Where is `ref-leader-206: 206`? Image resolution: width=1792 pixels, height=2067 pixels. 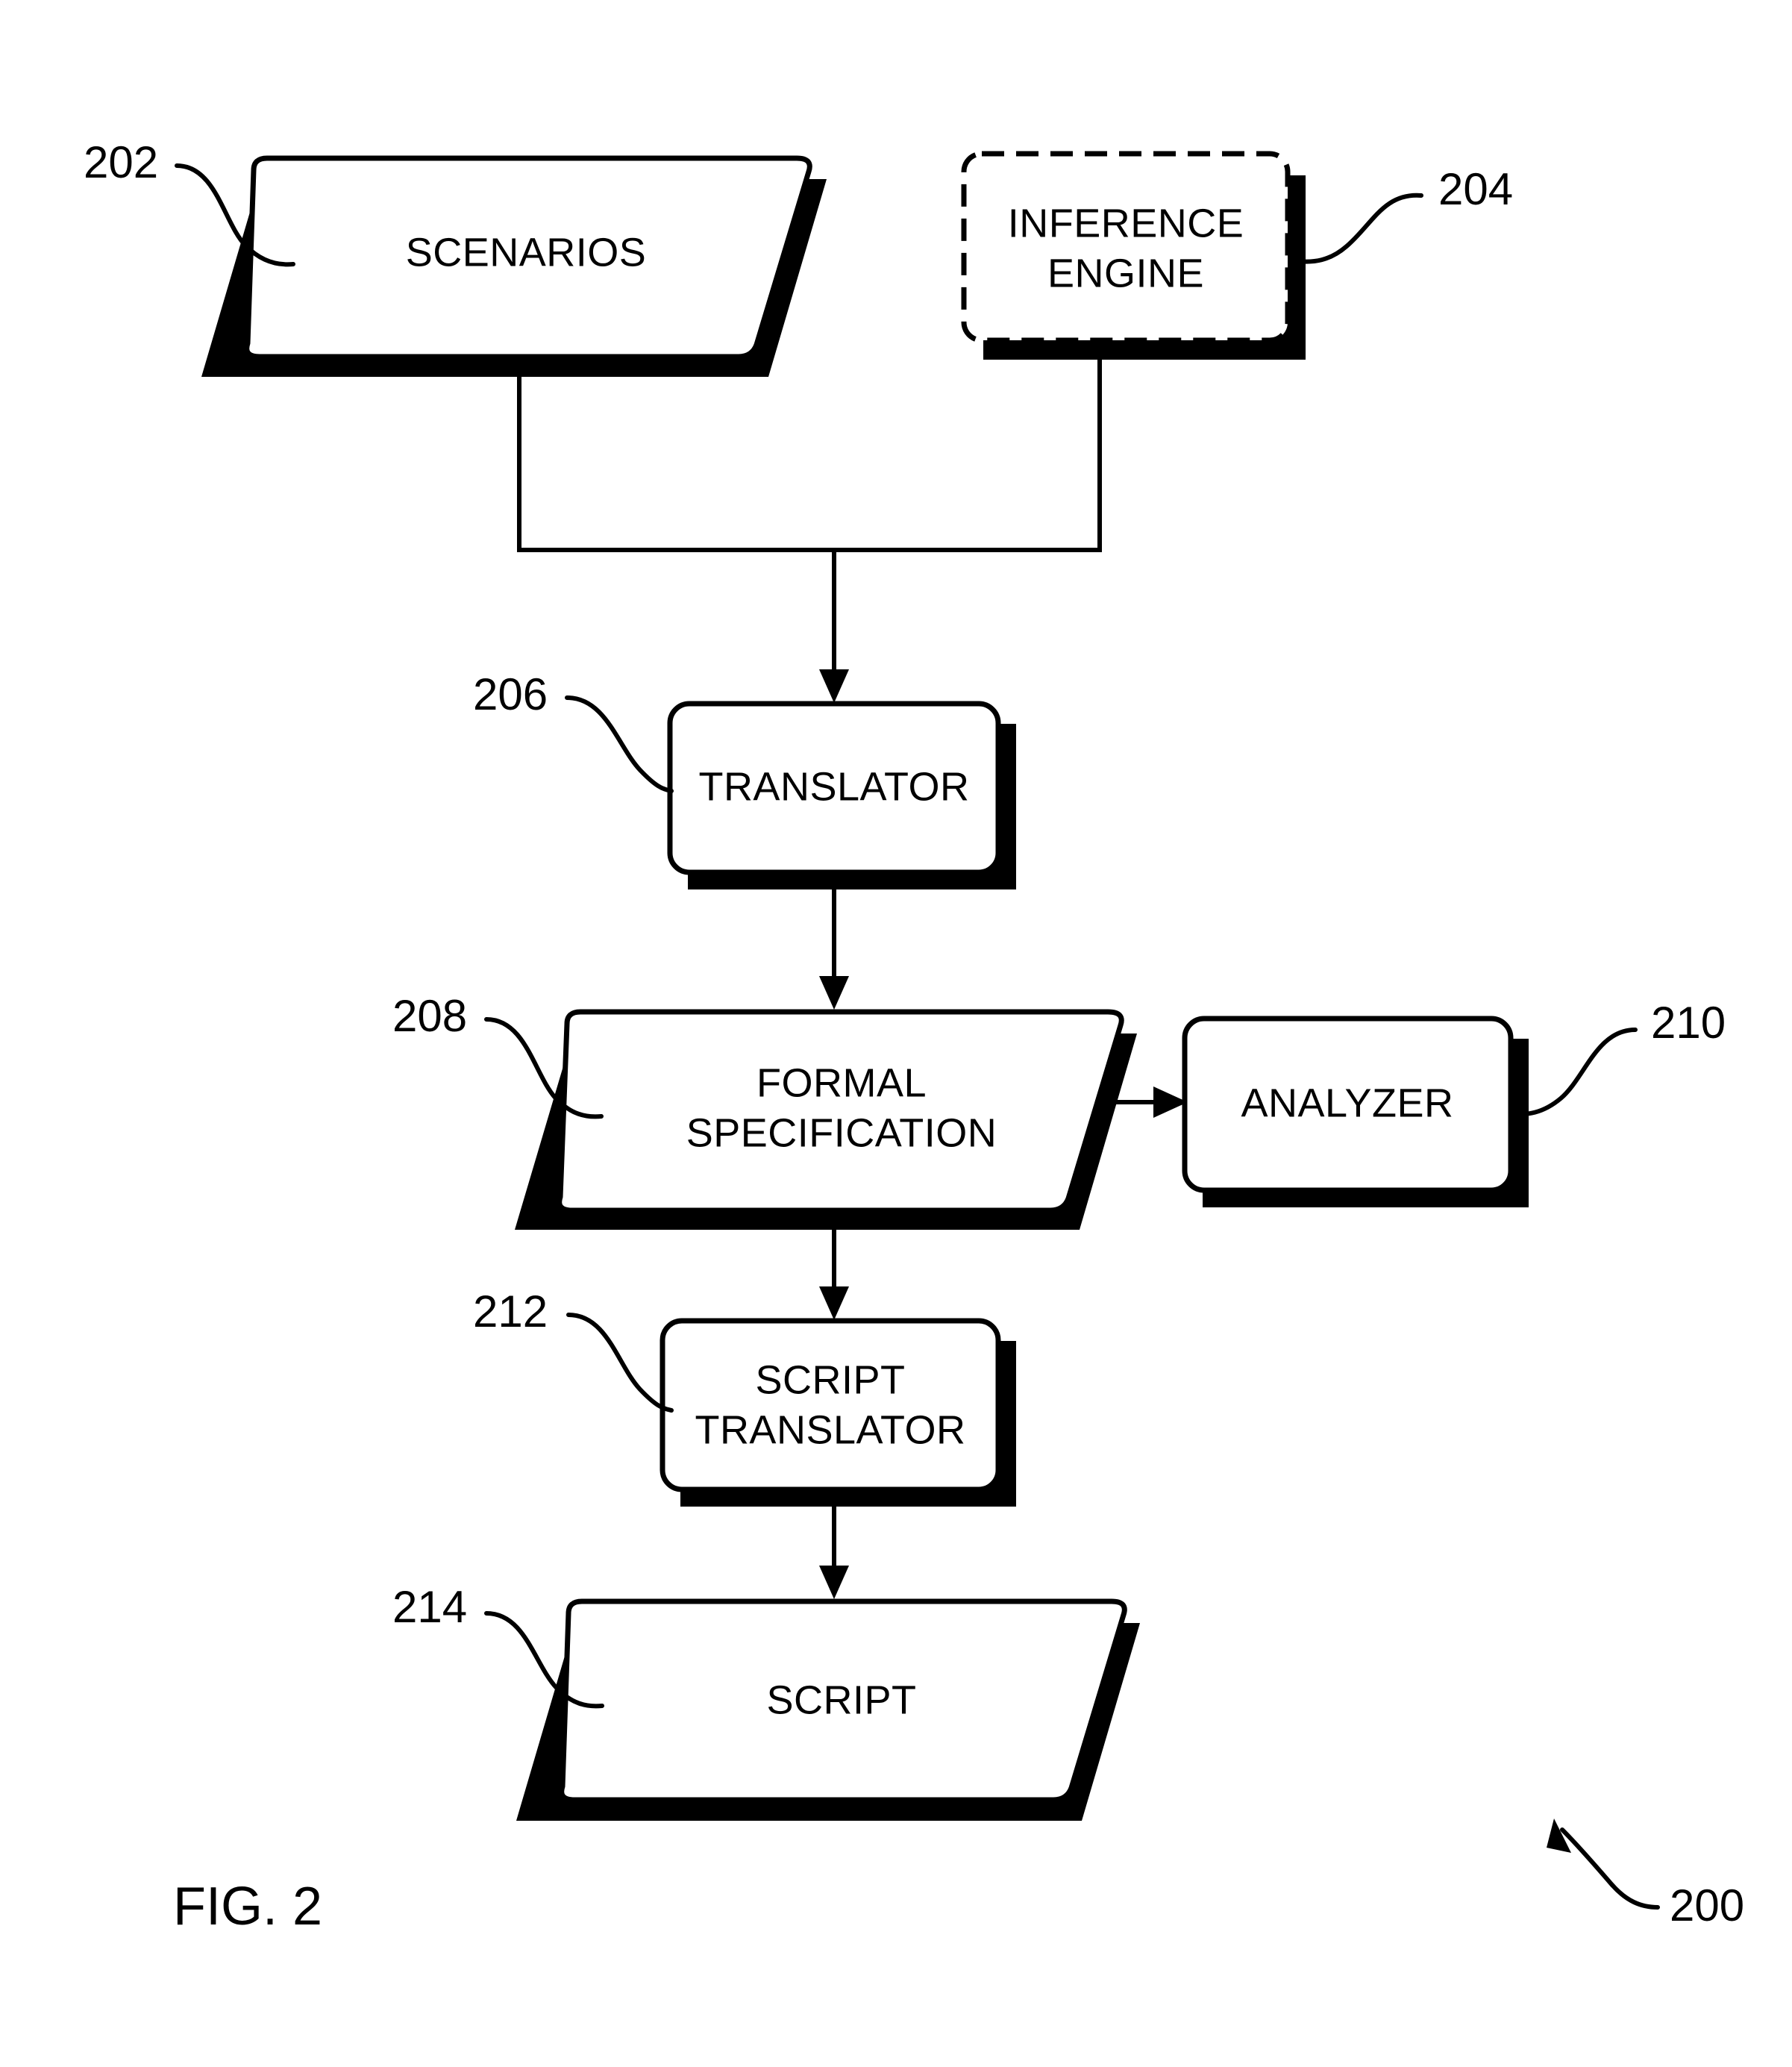
ref-leader-206: 206 is located at coordinates (573, 731).